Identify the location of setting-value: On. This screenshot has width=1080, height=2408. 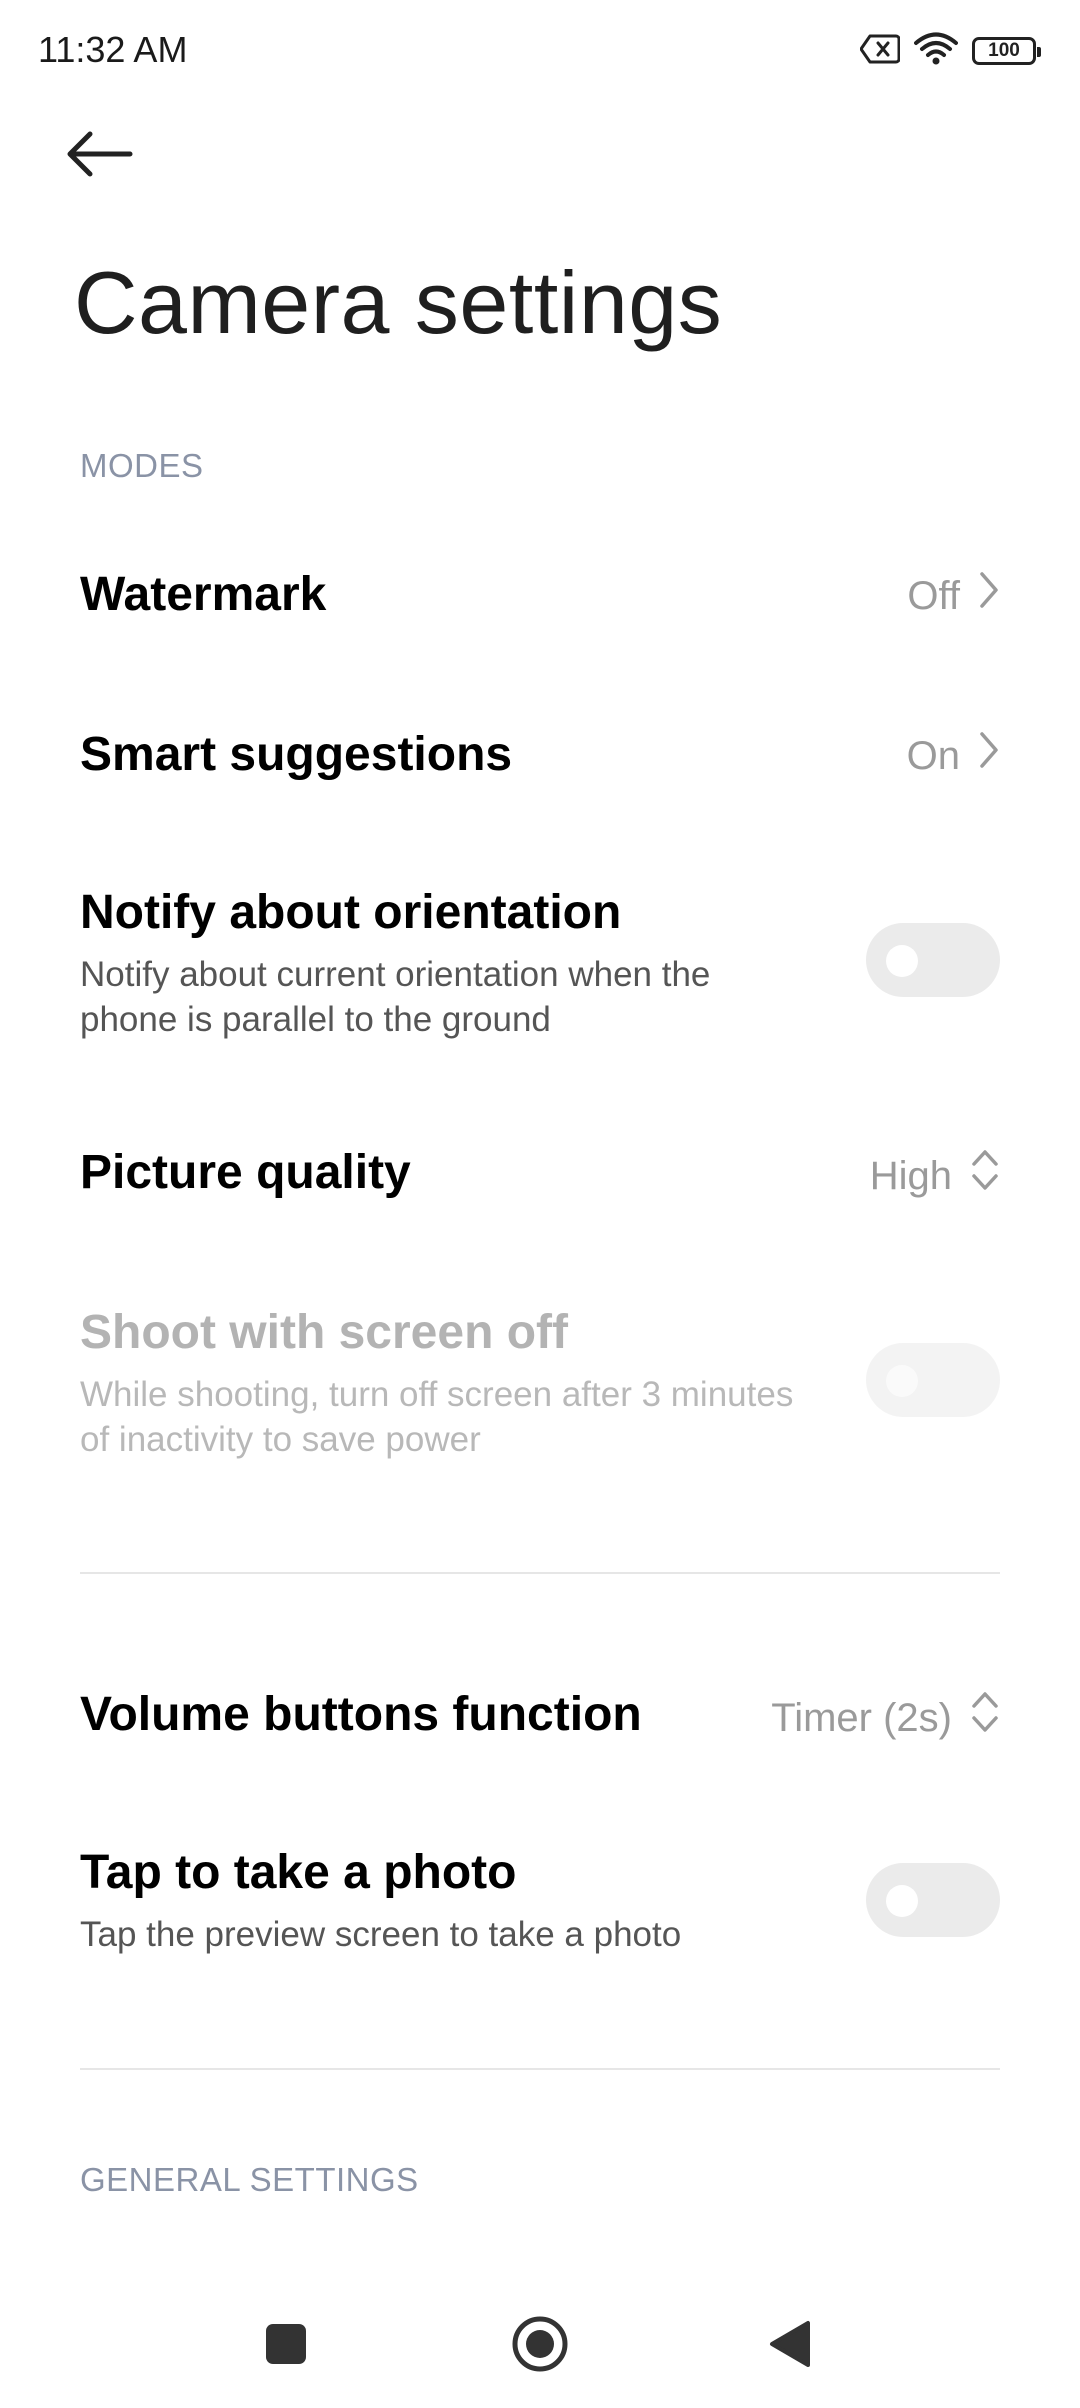
(933, 756).